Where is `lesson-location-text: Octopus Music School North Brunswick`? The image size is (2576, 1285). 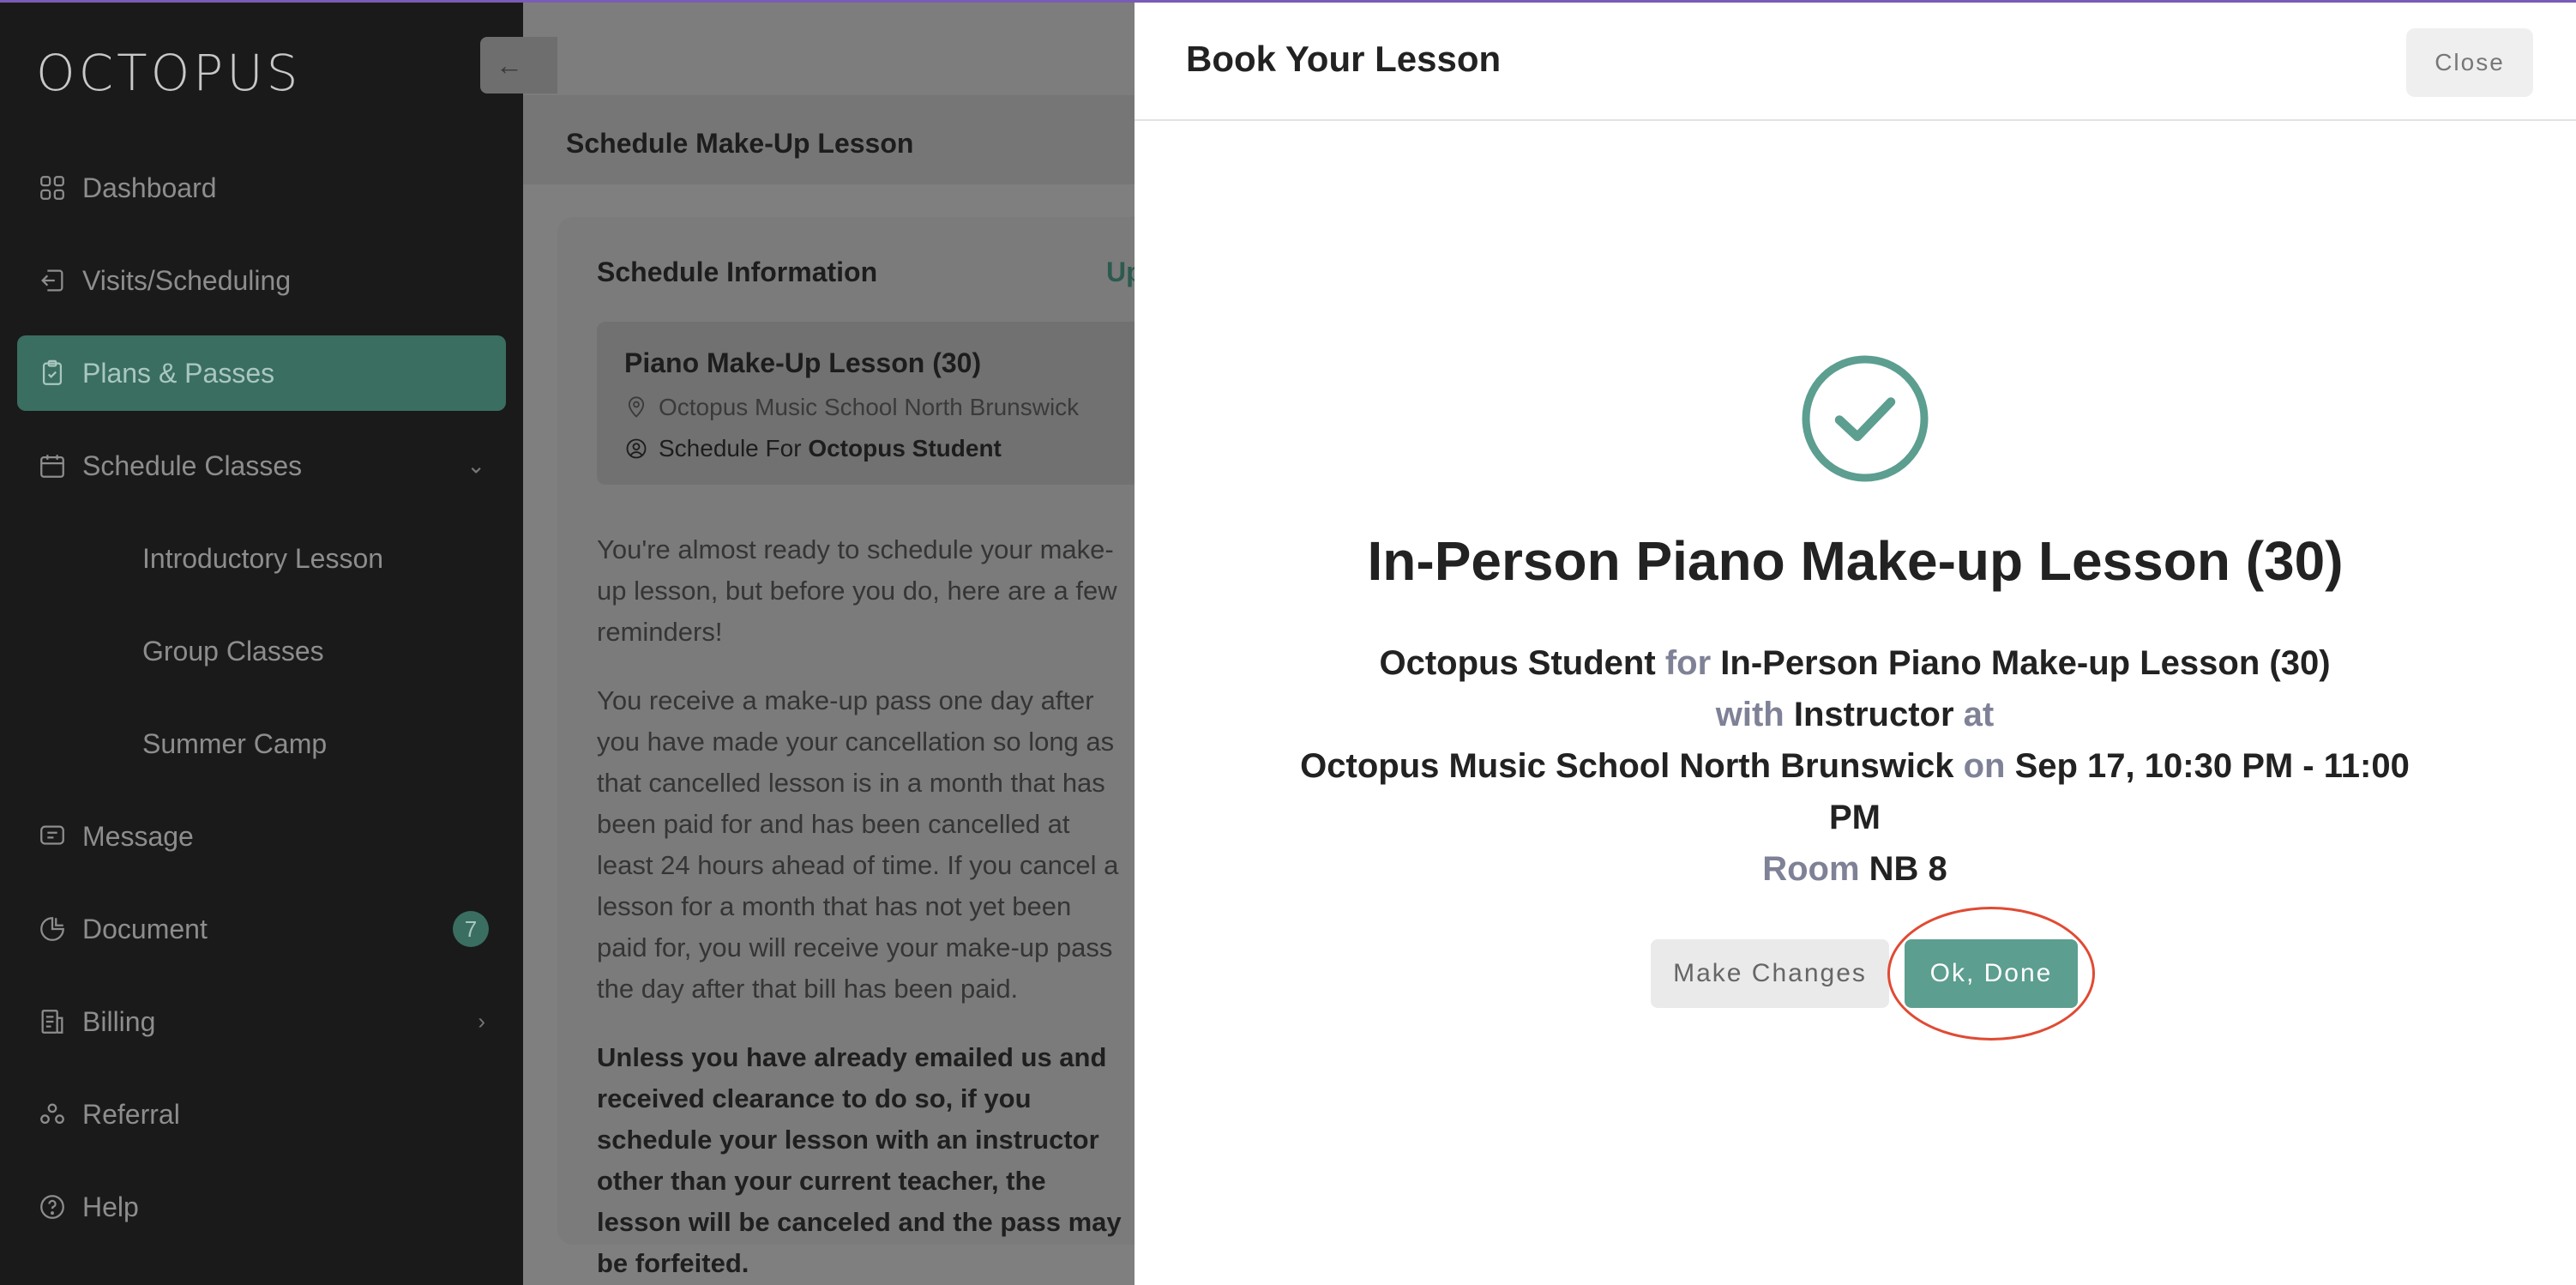
lesson-location-text: Octopus Music School North Brunswick is located at coordinates (869, 407).